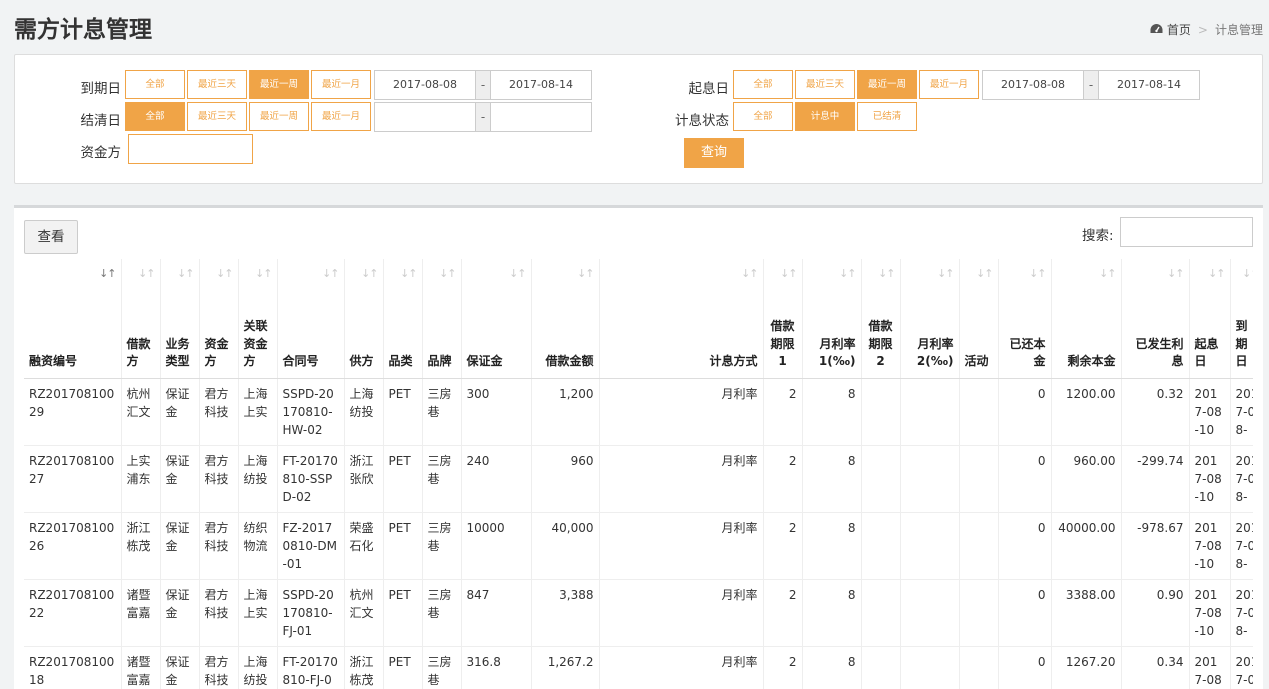 The width and height of the screenshot is (1269, 689). Describe the element at coordinates (1241, 319) in the screenshot. I see `column-header: ↓↑ 到期日` at that location.